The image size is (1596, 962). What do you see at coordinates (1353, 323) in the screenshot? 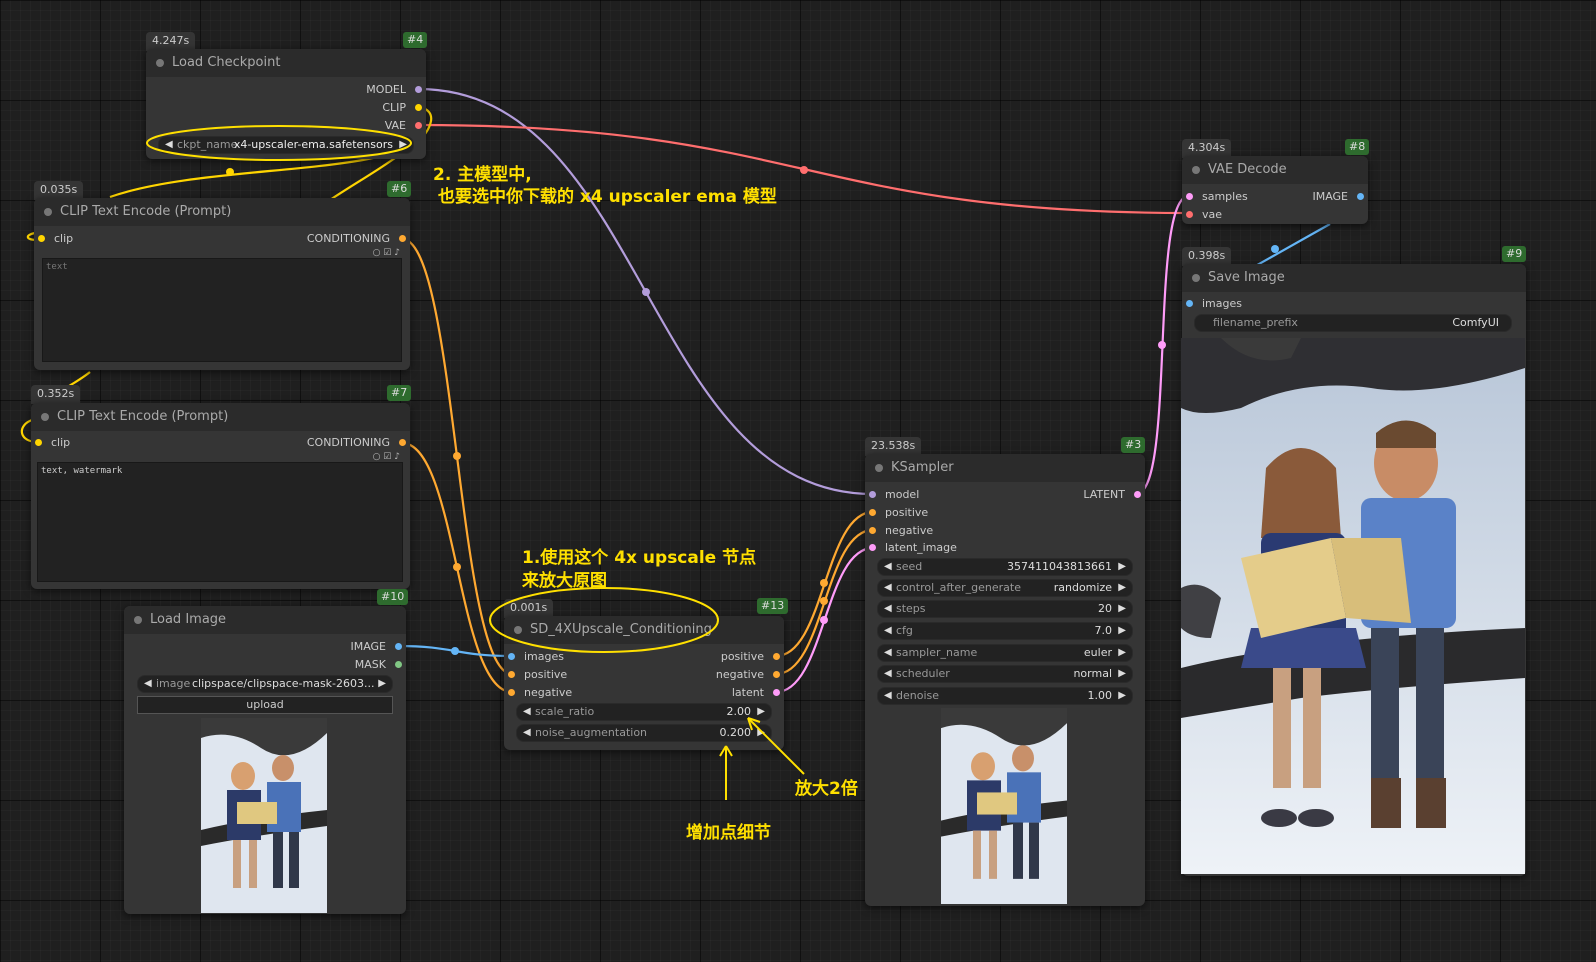
I see `filename-prefix-input: filename_prefix ComfyUI` at bounding box center [1353, 323].